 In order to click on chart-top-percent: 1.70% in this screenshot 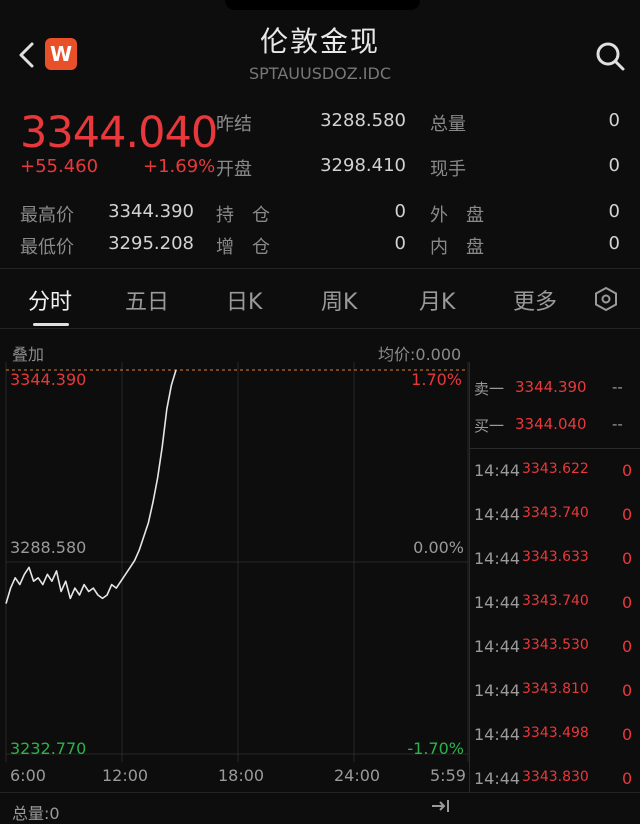, I will do `click(436, 379)`.